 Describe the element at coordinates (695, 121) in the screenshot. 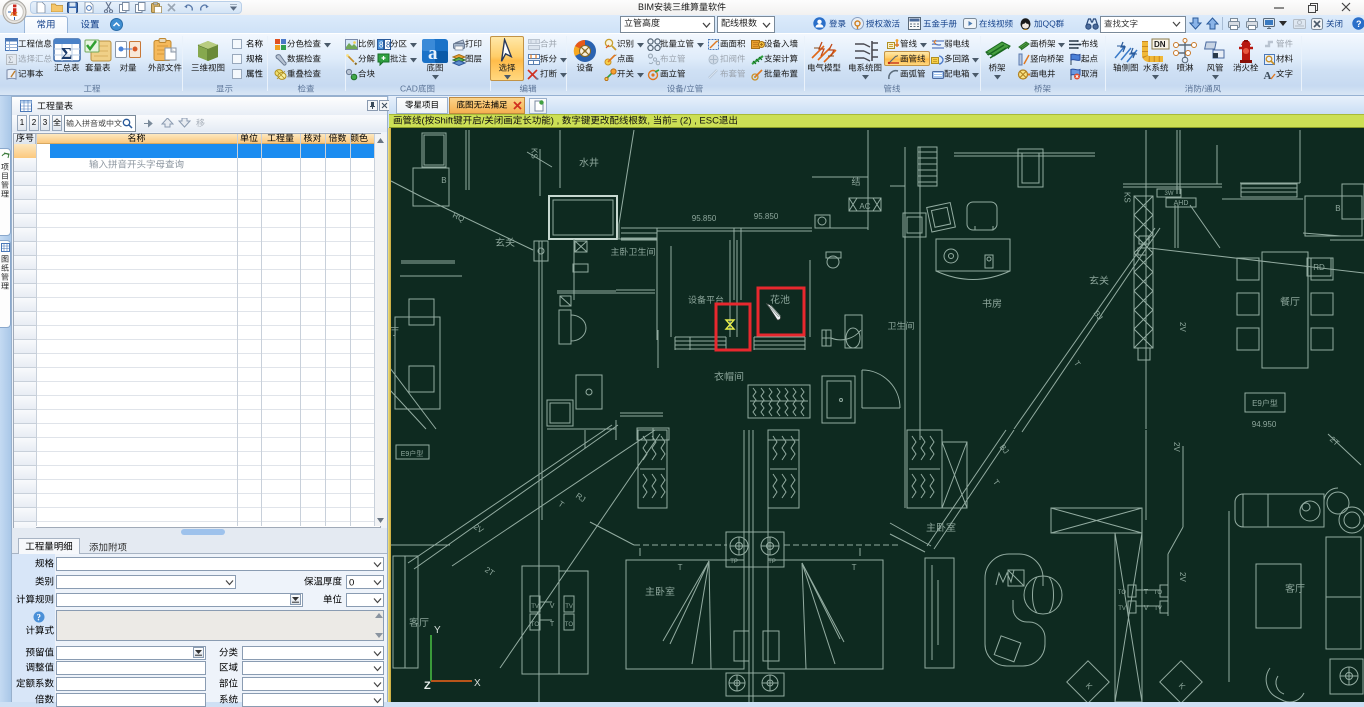

I see `svg-text: = (2) , ESC` at that location.